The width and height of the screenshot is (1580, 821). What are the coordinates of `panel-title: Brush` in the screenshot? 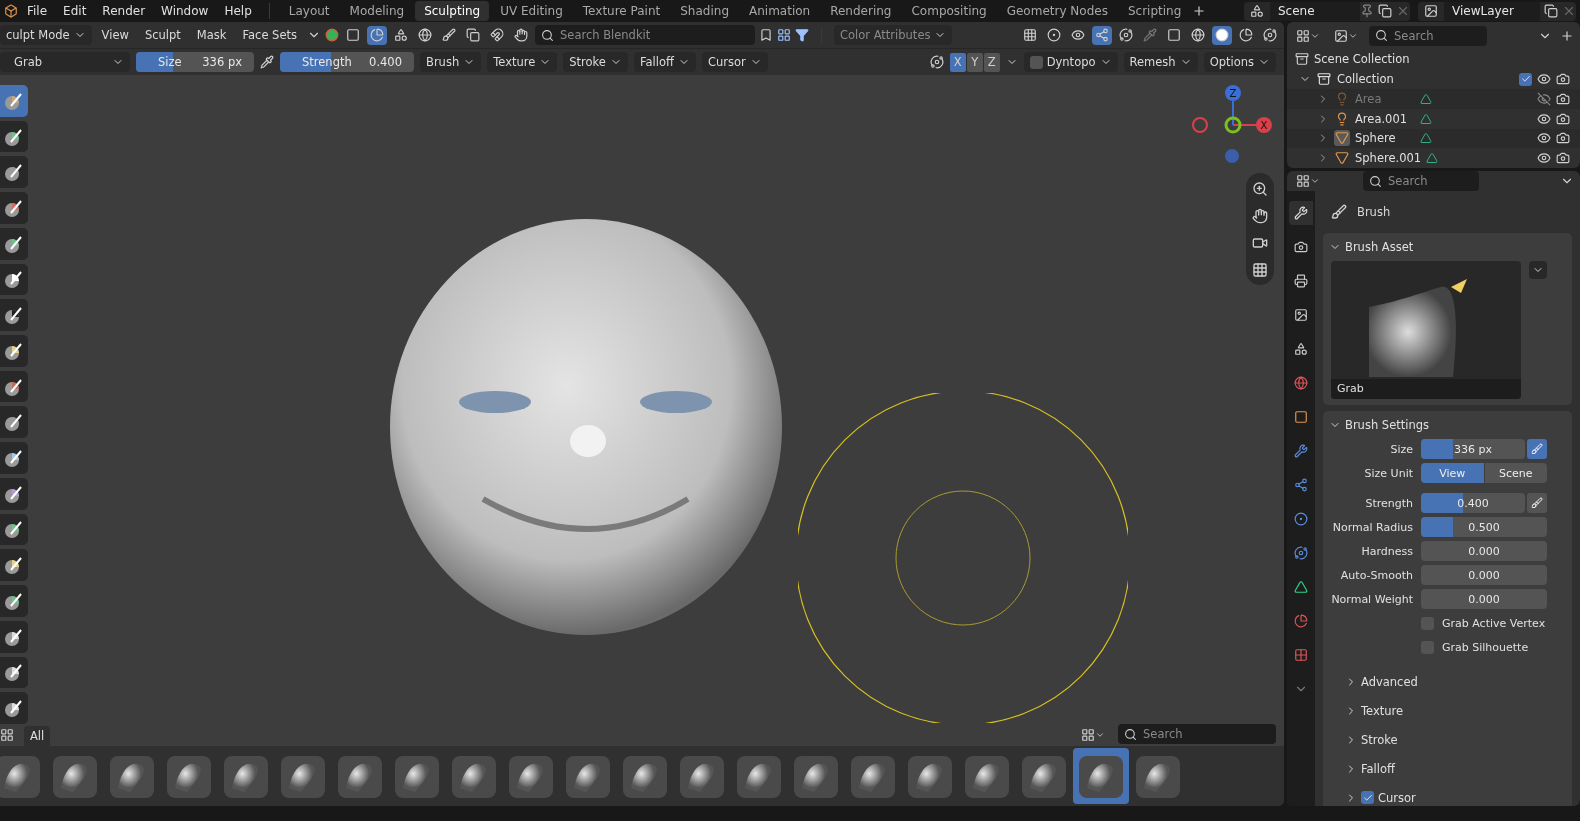 It's located at (1374, 212).